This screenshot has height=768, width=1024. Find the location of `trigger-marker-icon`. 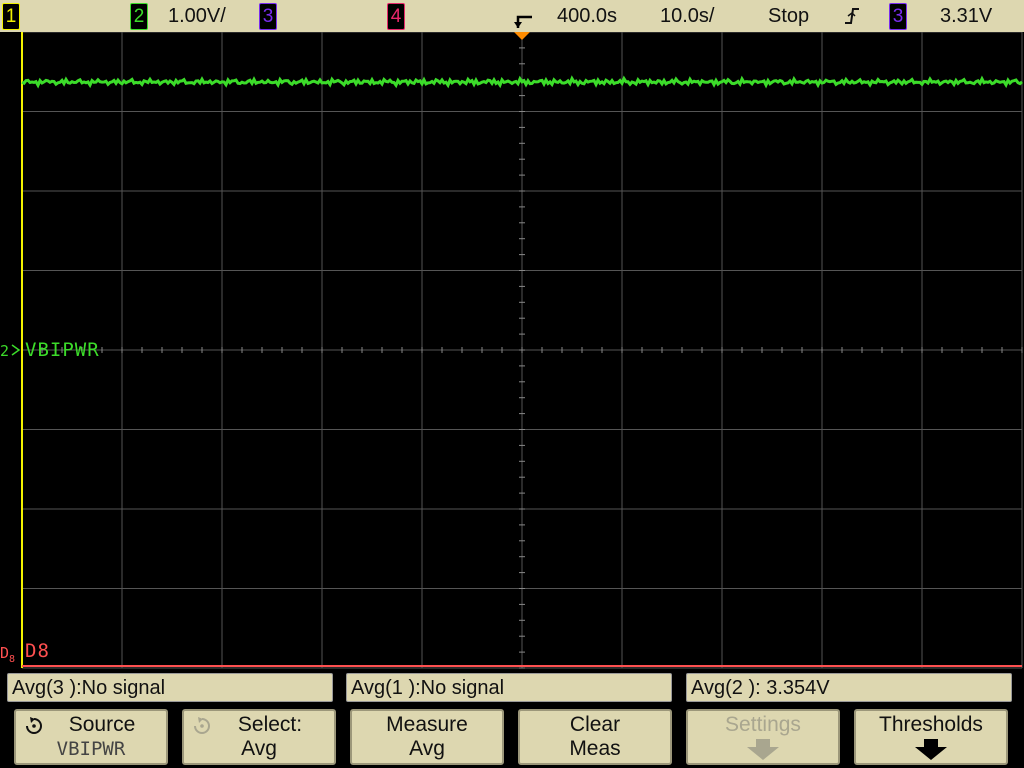

trigger-marker-icon is located at coordinates (523, 21).